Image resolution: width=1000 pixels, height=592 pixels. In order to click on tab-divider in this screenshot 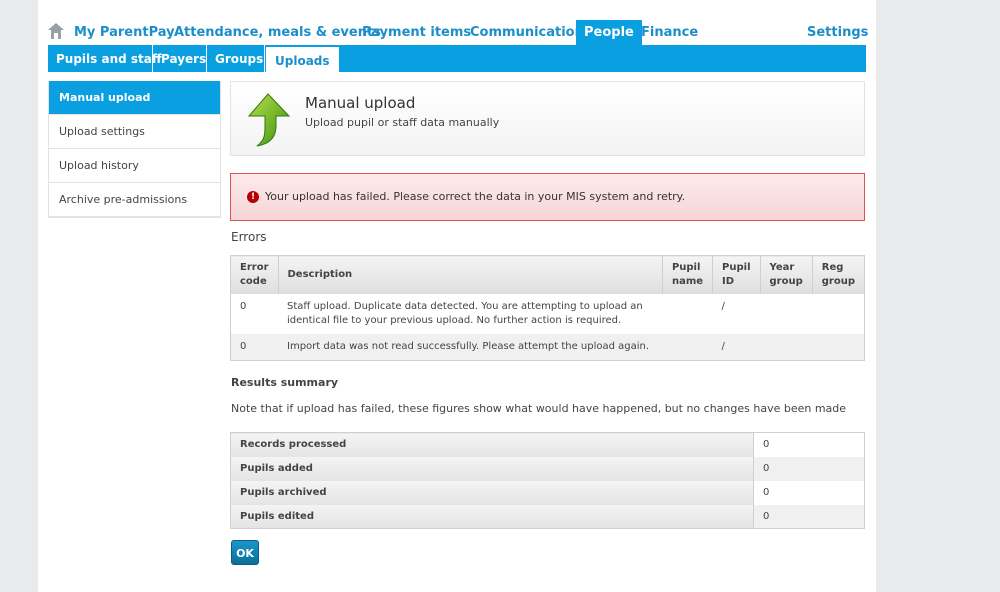, I will do `click(264, 58)`.